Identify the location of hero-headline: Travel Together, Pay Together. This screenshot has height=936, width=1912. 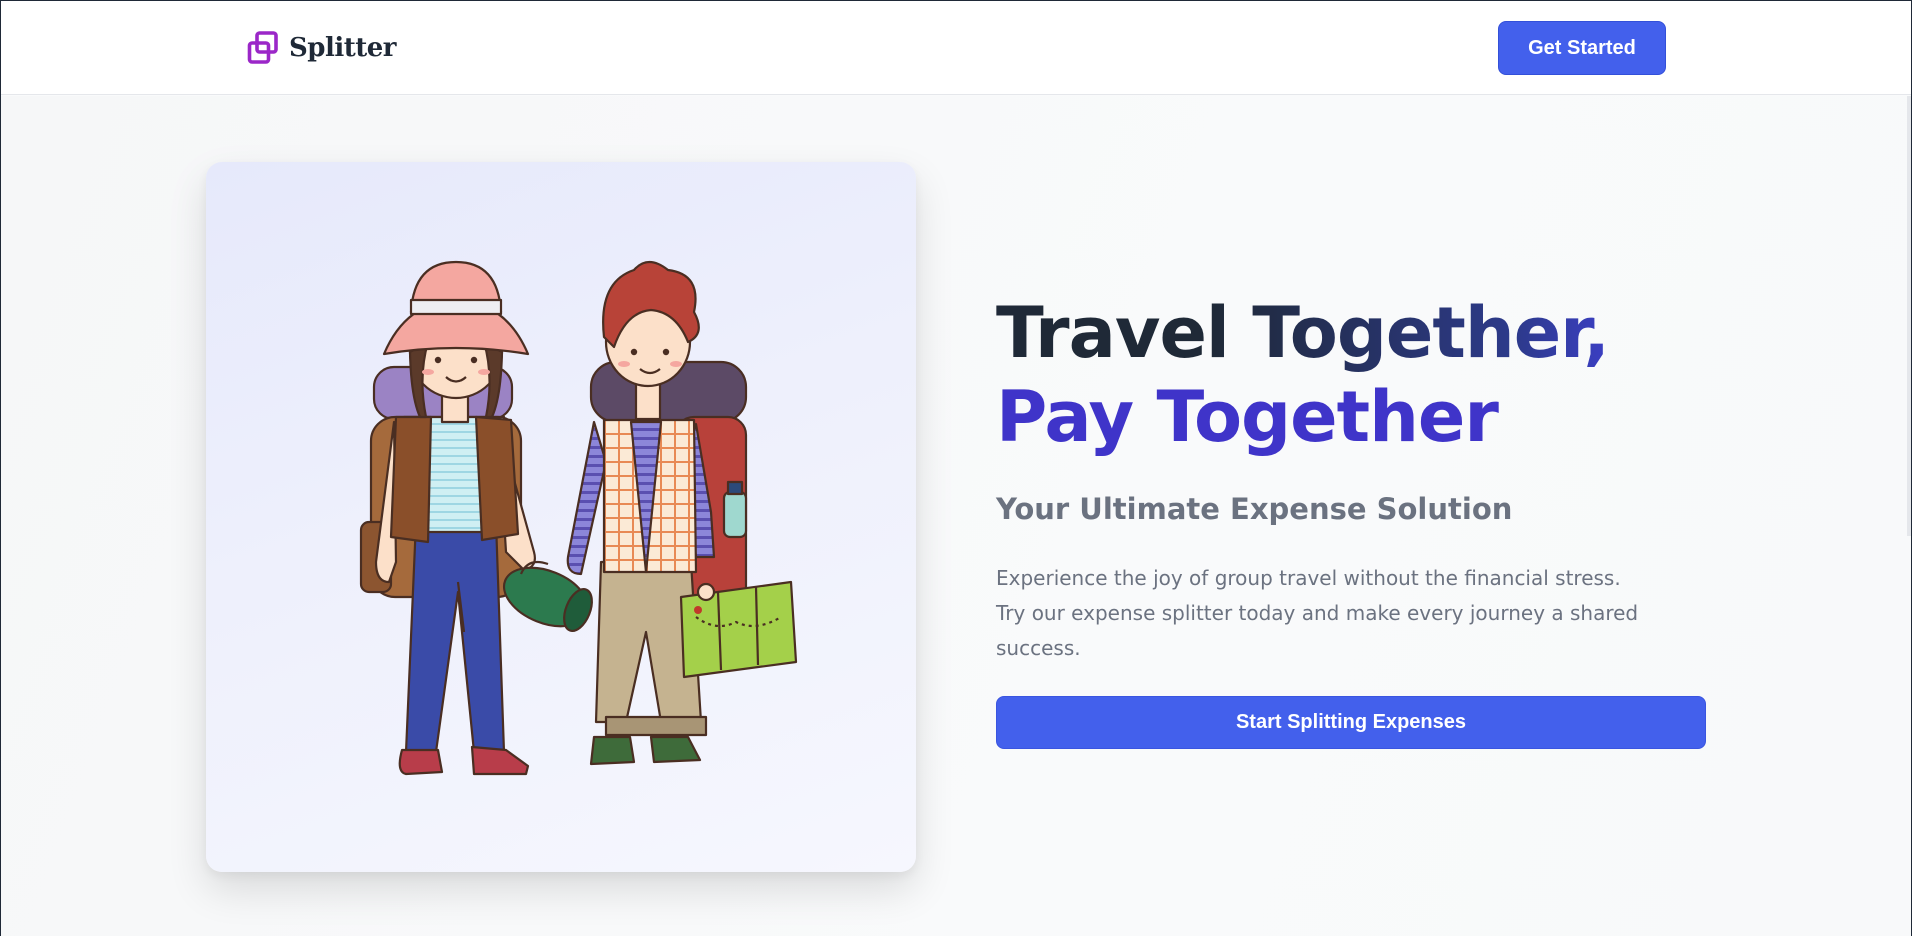
(1356, 375).